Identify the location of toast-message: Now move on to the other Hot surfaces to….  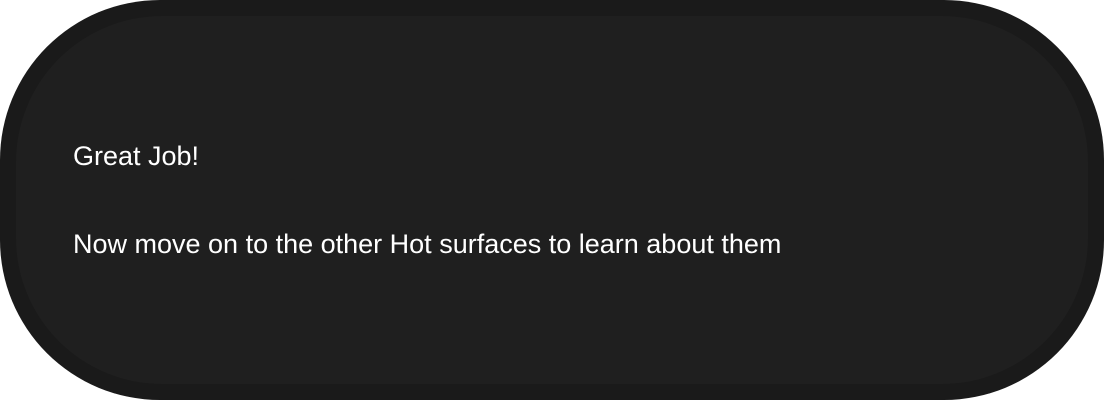
(427, 244).